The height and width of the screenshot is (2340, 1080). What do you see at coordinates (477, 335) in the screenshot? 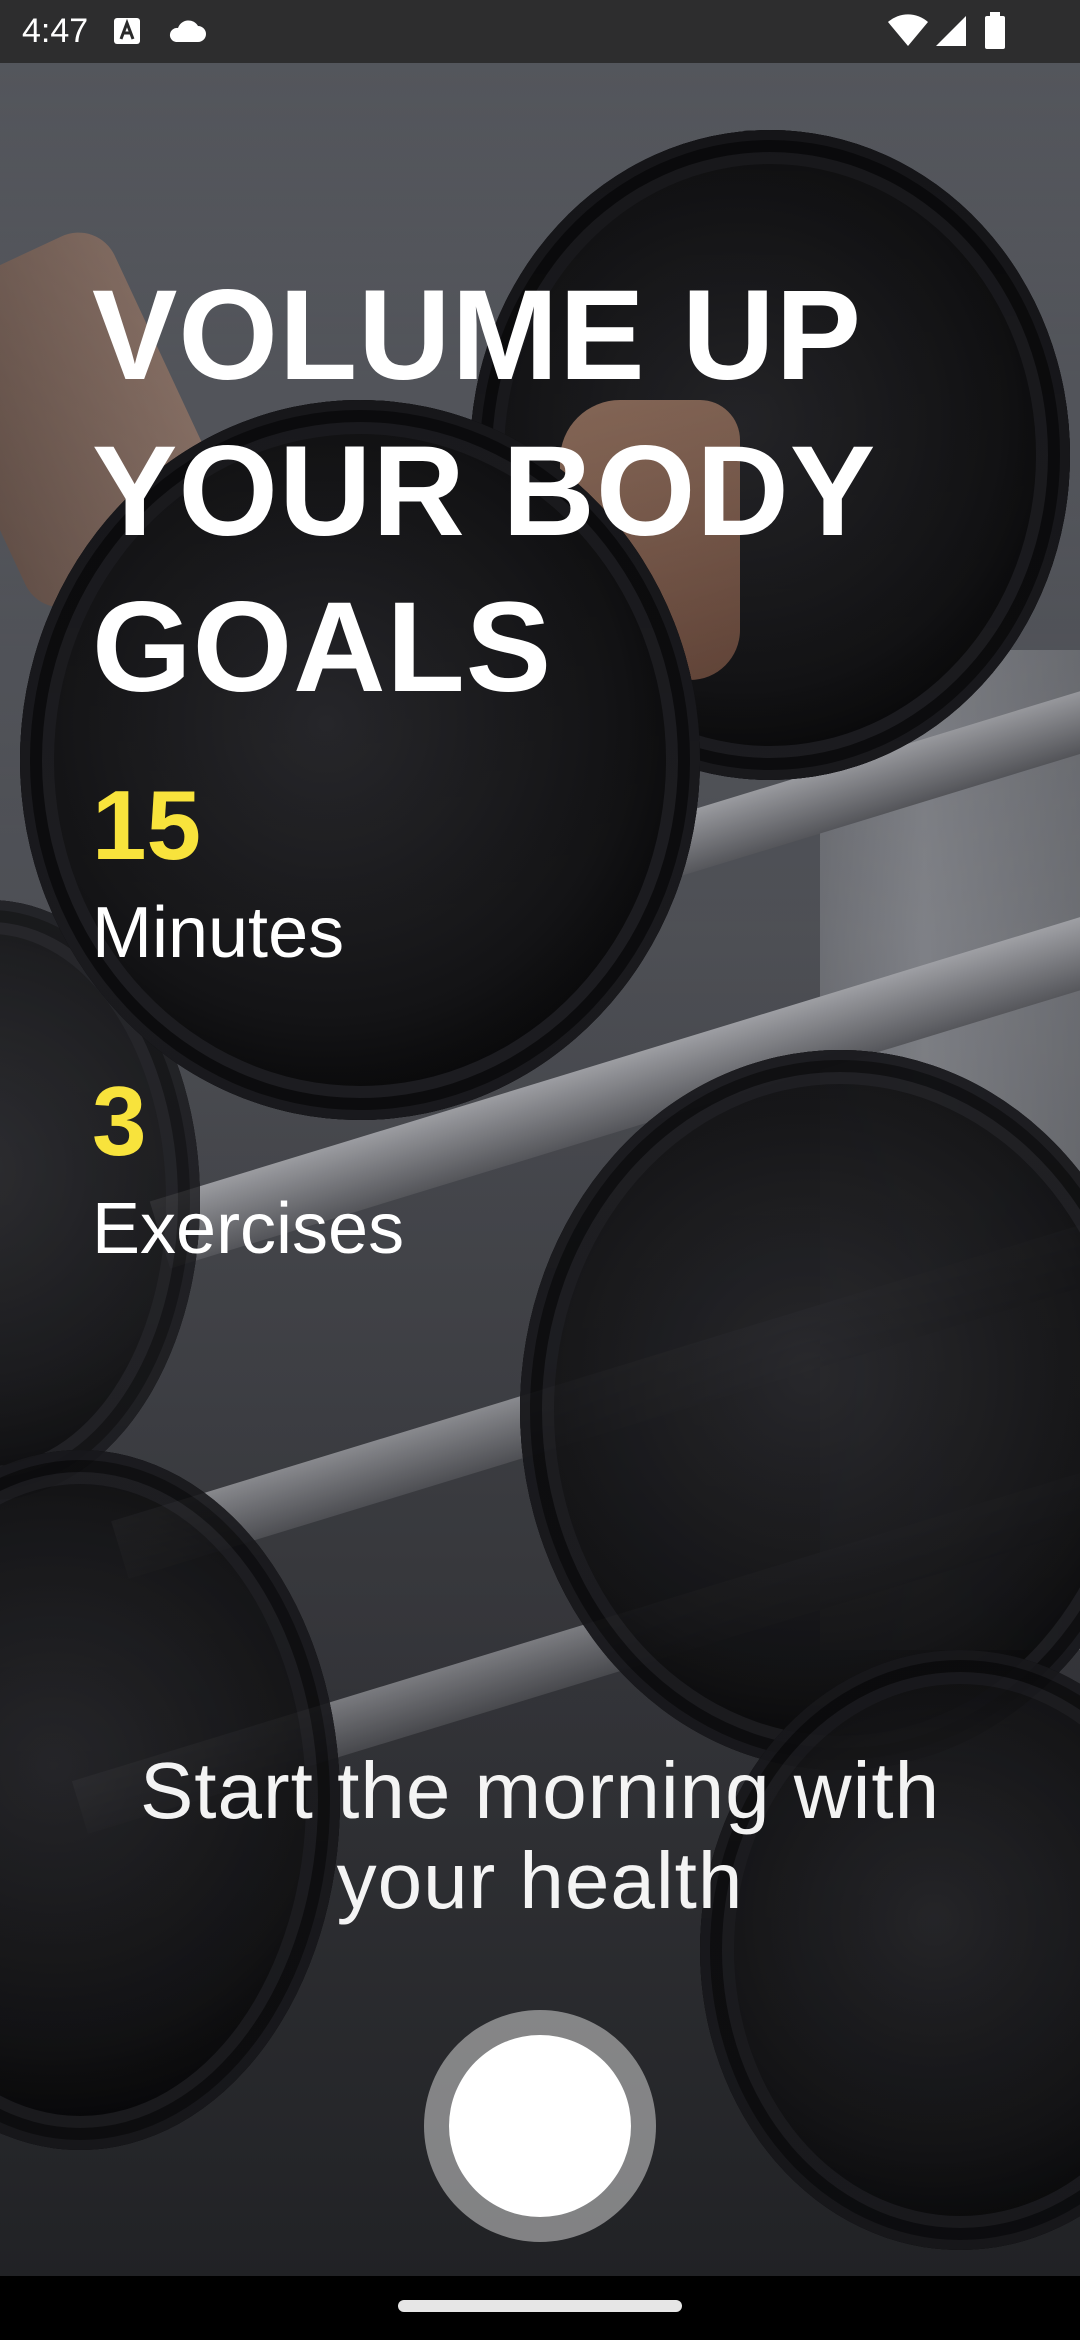
I see `headline-line: VOLUME UP` at bounding box center [477, 335].